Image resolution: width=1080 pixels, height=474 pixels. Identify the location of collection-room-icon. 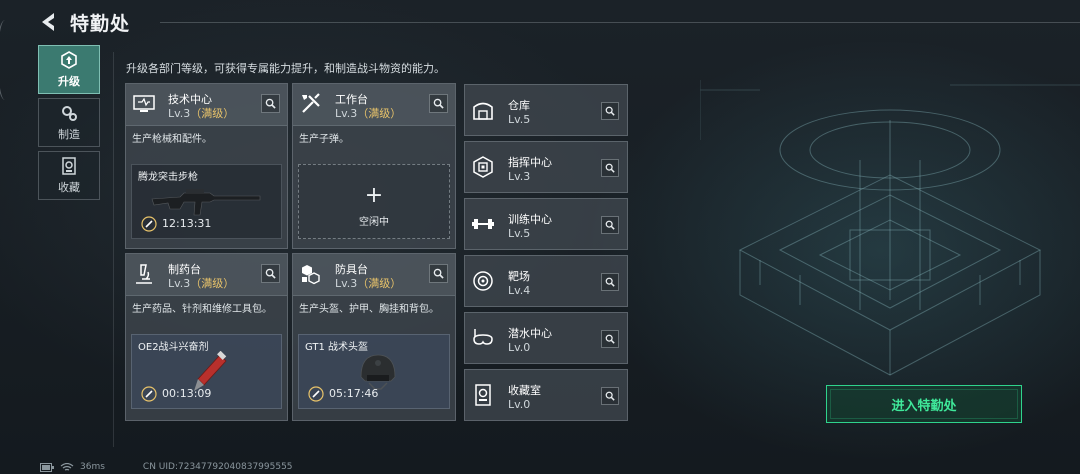
(483, 395).